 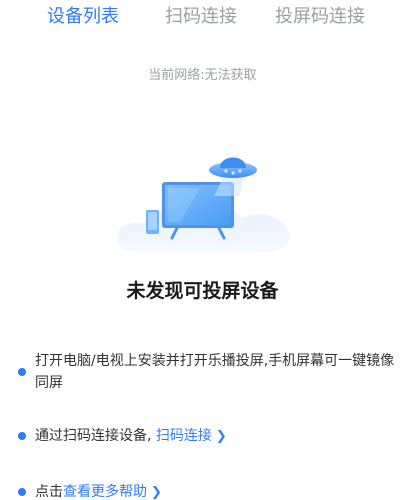 I want to click on tv-ufo-icon, so click(x=203, y=204).